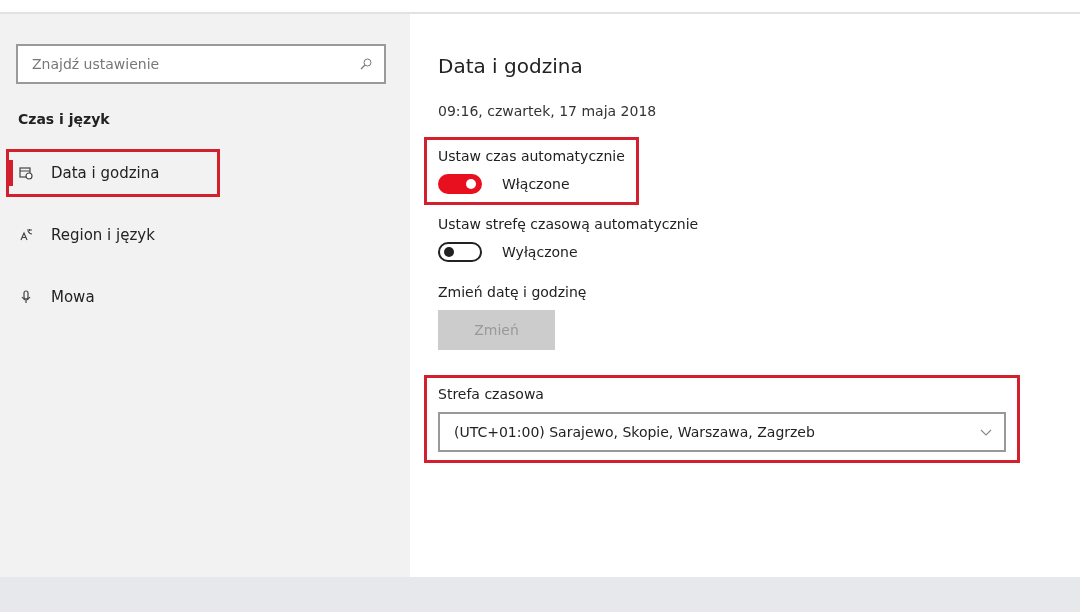  I want to click on setting-label: Ustaw strefę czasową automatycznie, so click(568, 224).